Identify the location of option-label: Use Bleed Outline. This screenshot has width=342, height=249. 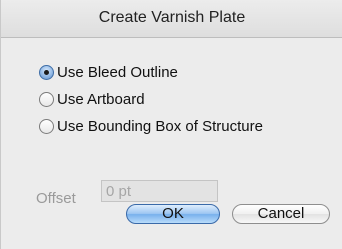
(117, 72).